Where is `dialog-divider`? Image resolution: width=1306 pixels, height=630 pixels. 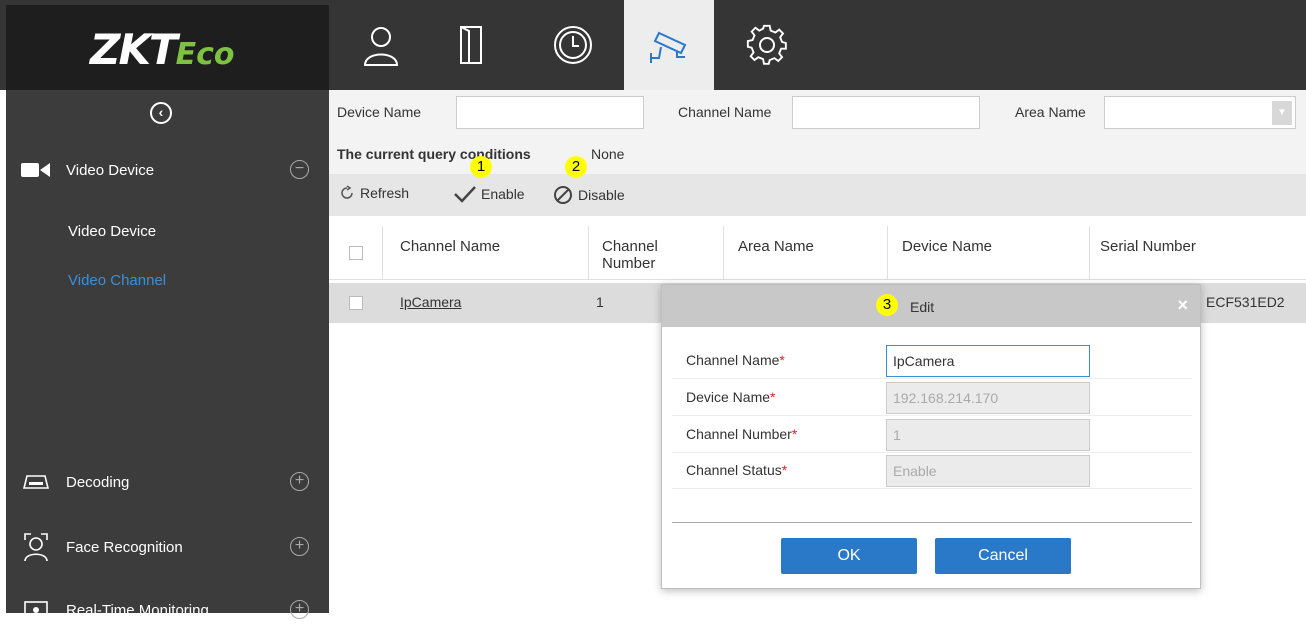 dialog-divider is located at coordinates (932, 522).